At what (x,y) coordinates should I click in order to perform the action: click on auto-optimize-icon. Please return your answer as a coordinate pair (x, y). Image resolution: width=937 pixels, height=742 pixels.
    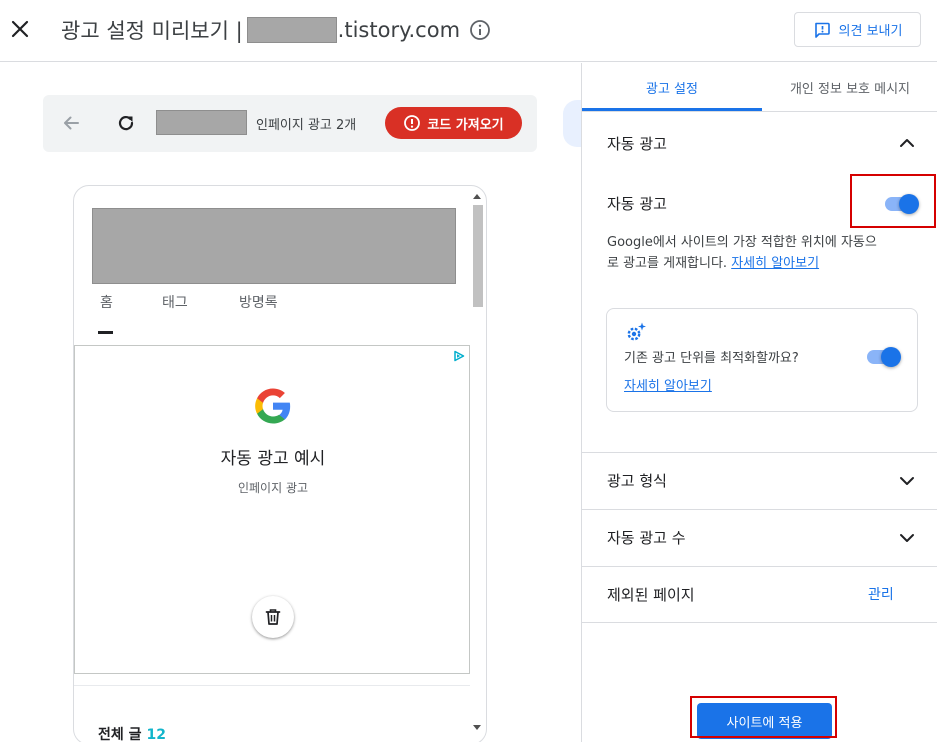
    Looking at the image, I should click on (636, 331).